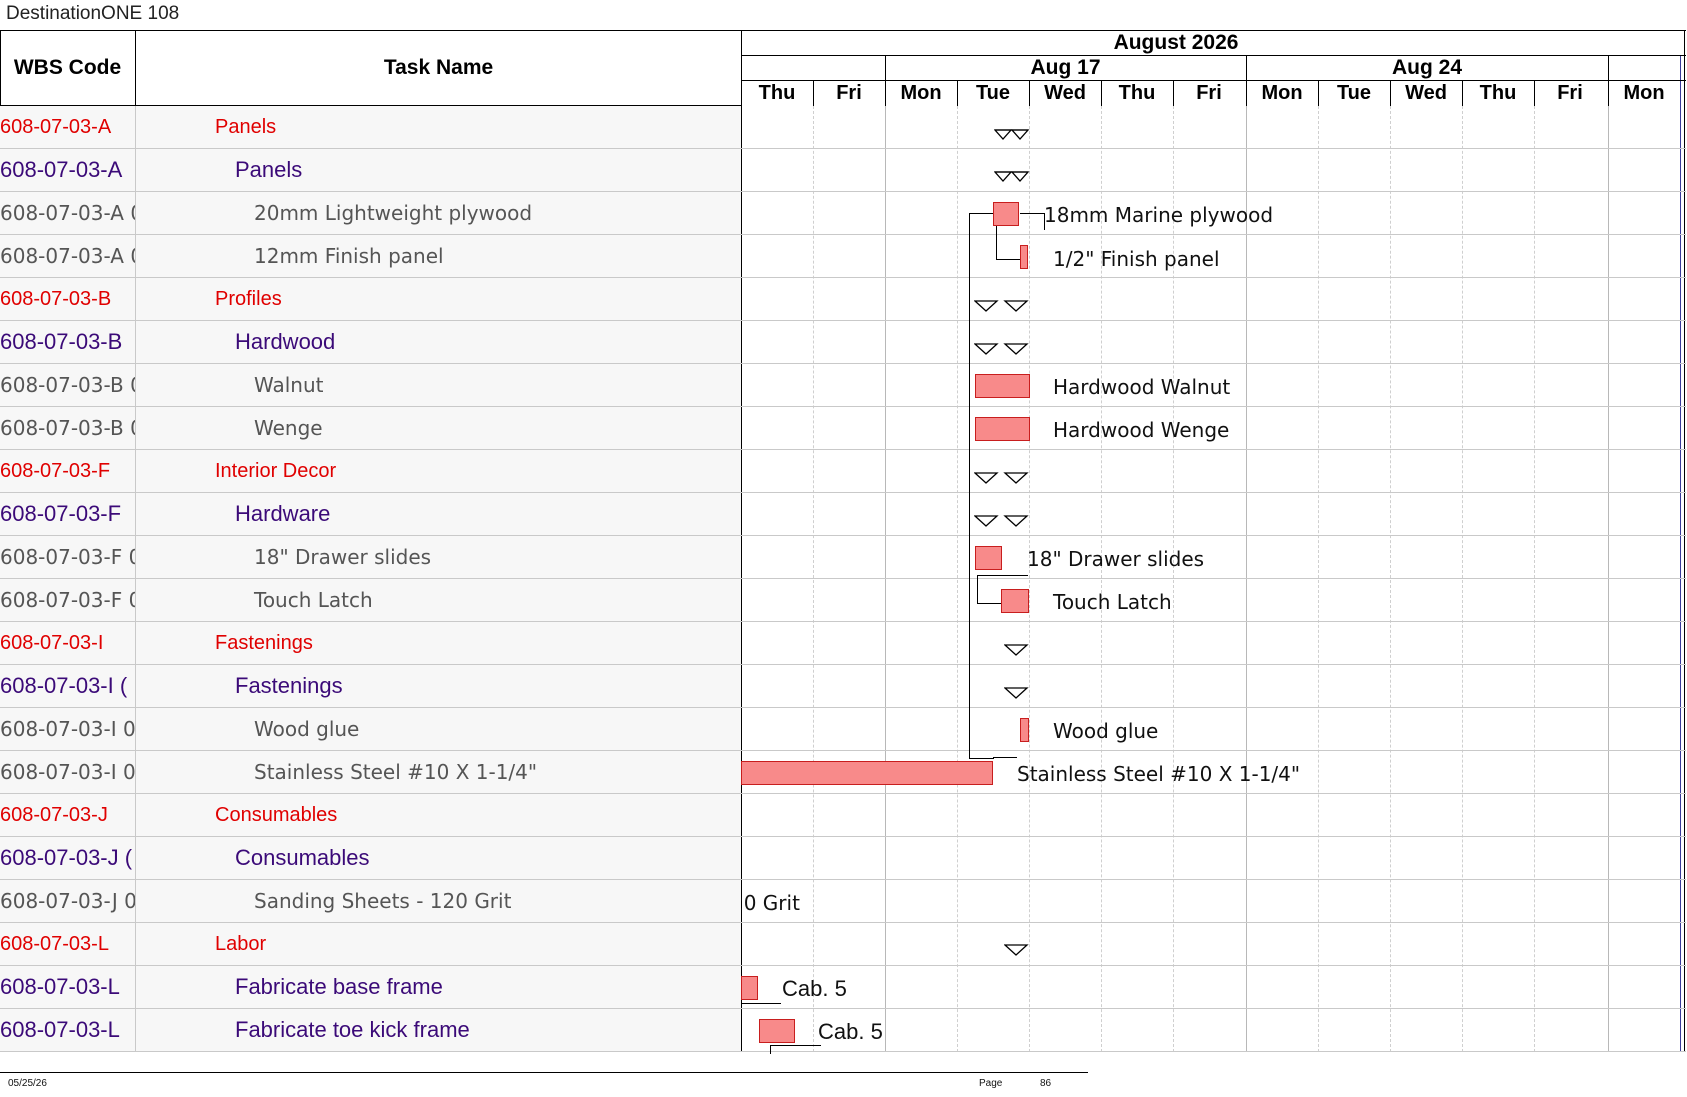 The width and height of the screenshot is (1687, 1097). Describe the element at coordinates (349, 256) in the screenshot. I see `task-name-cell: 12mm Finish panel` at that location.